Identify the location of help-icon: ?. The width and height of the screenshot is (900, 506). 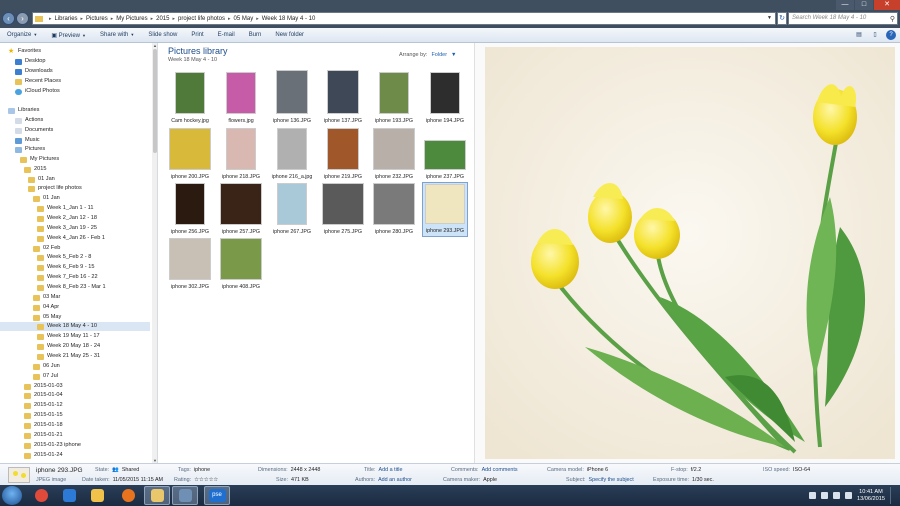
(891, 35).